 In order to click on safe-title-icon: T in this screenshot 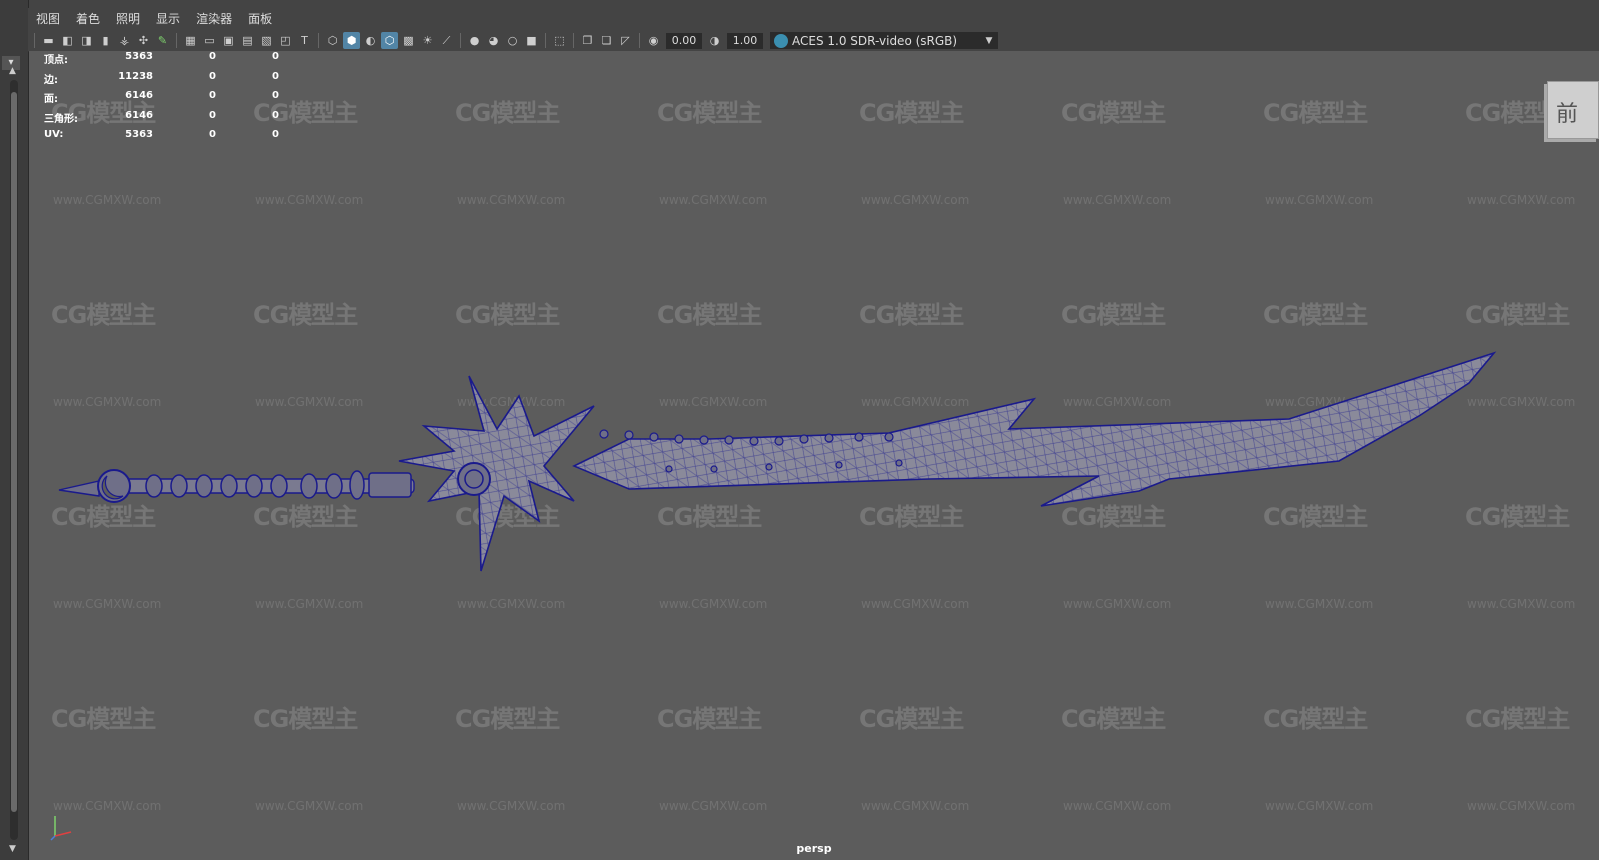, I will do `click(304, 40)`.